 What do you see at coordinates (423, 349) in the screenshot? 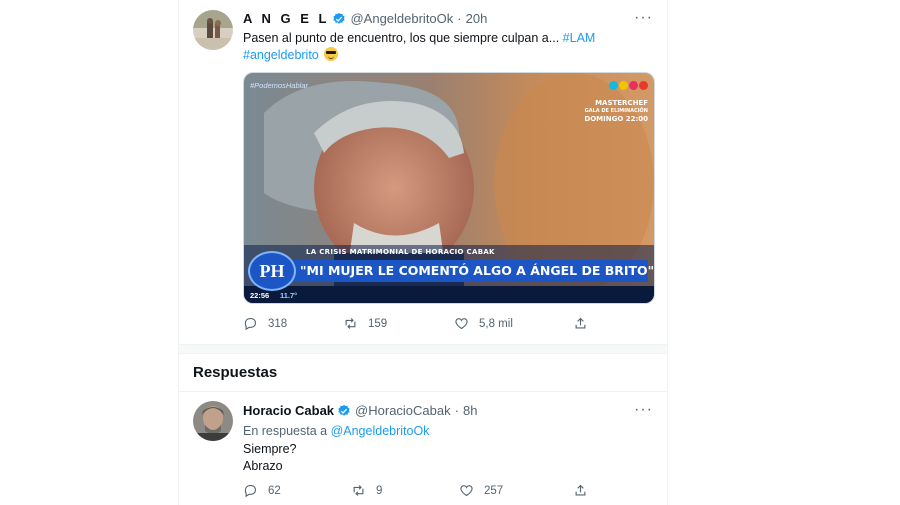
I see `section-divider` at bounding box center [423, 349].